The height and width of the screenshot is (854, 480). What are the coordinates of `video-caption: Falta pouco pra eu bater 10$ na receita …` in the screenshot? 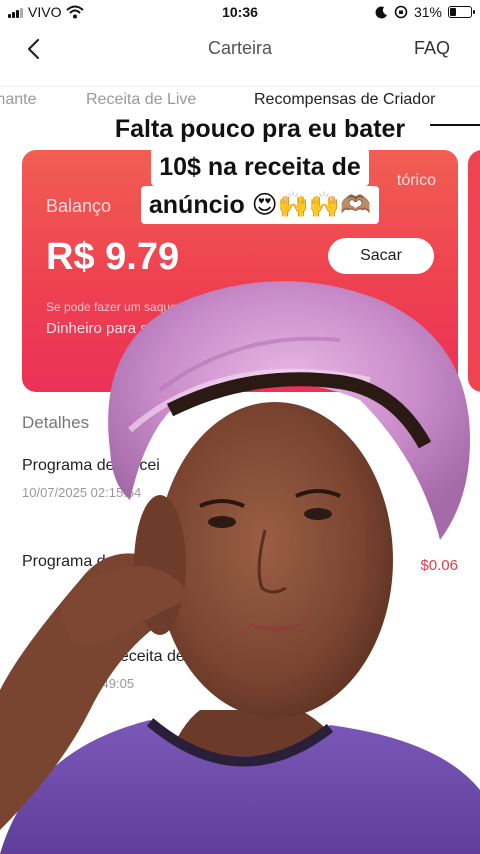 It's located at (260, 167).